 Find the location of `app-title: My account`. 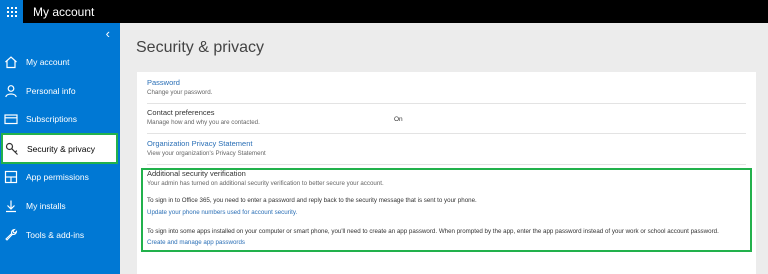

app-title: My account is located at coordinates (64, 11).